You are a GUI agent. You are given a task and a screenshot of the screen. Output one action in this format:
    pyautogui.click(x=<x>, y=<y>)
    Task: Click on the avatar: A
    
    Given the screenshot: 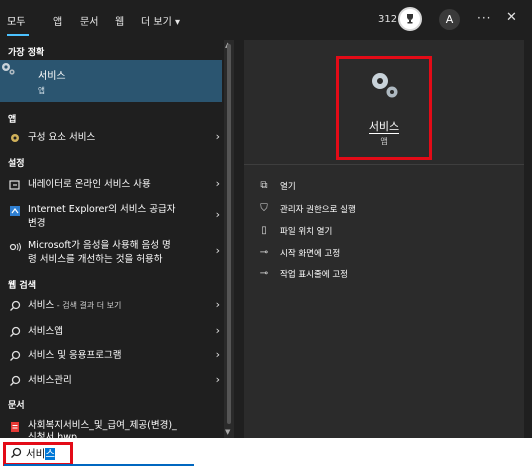 What is the action you would take?
    pyautogui.click(x=449, y=19)
    